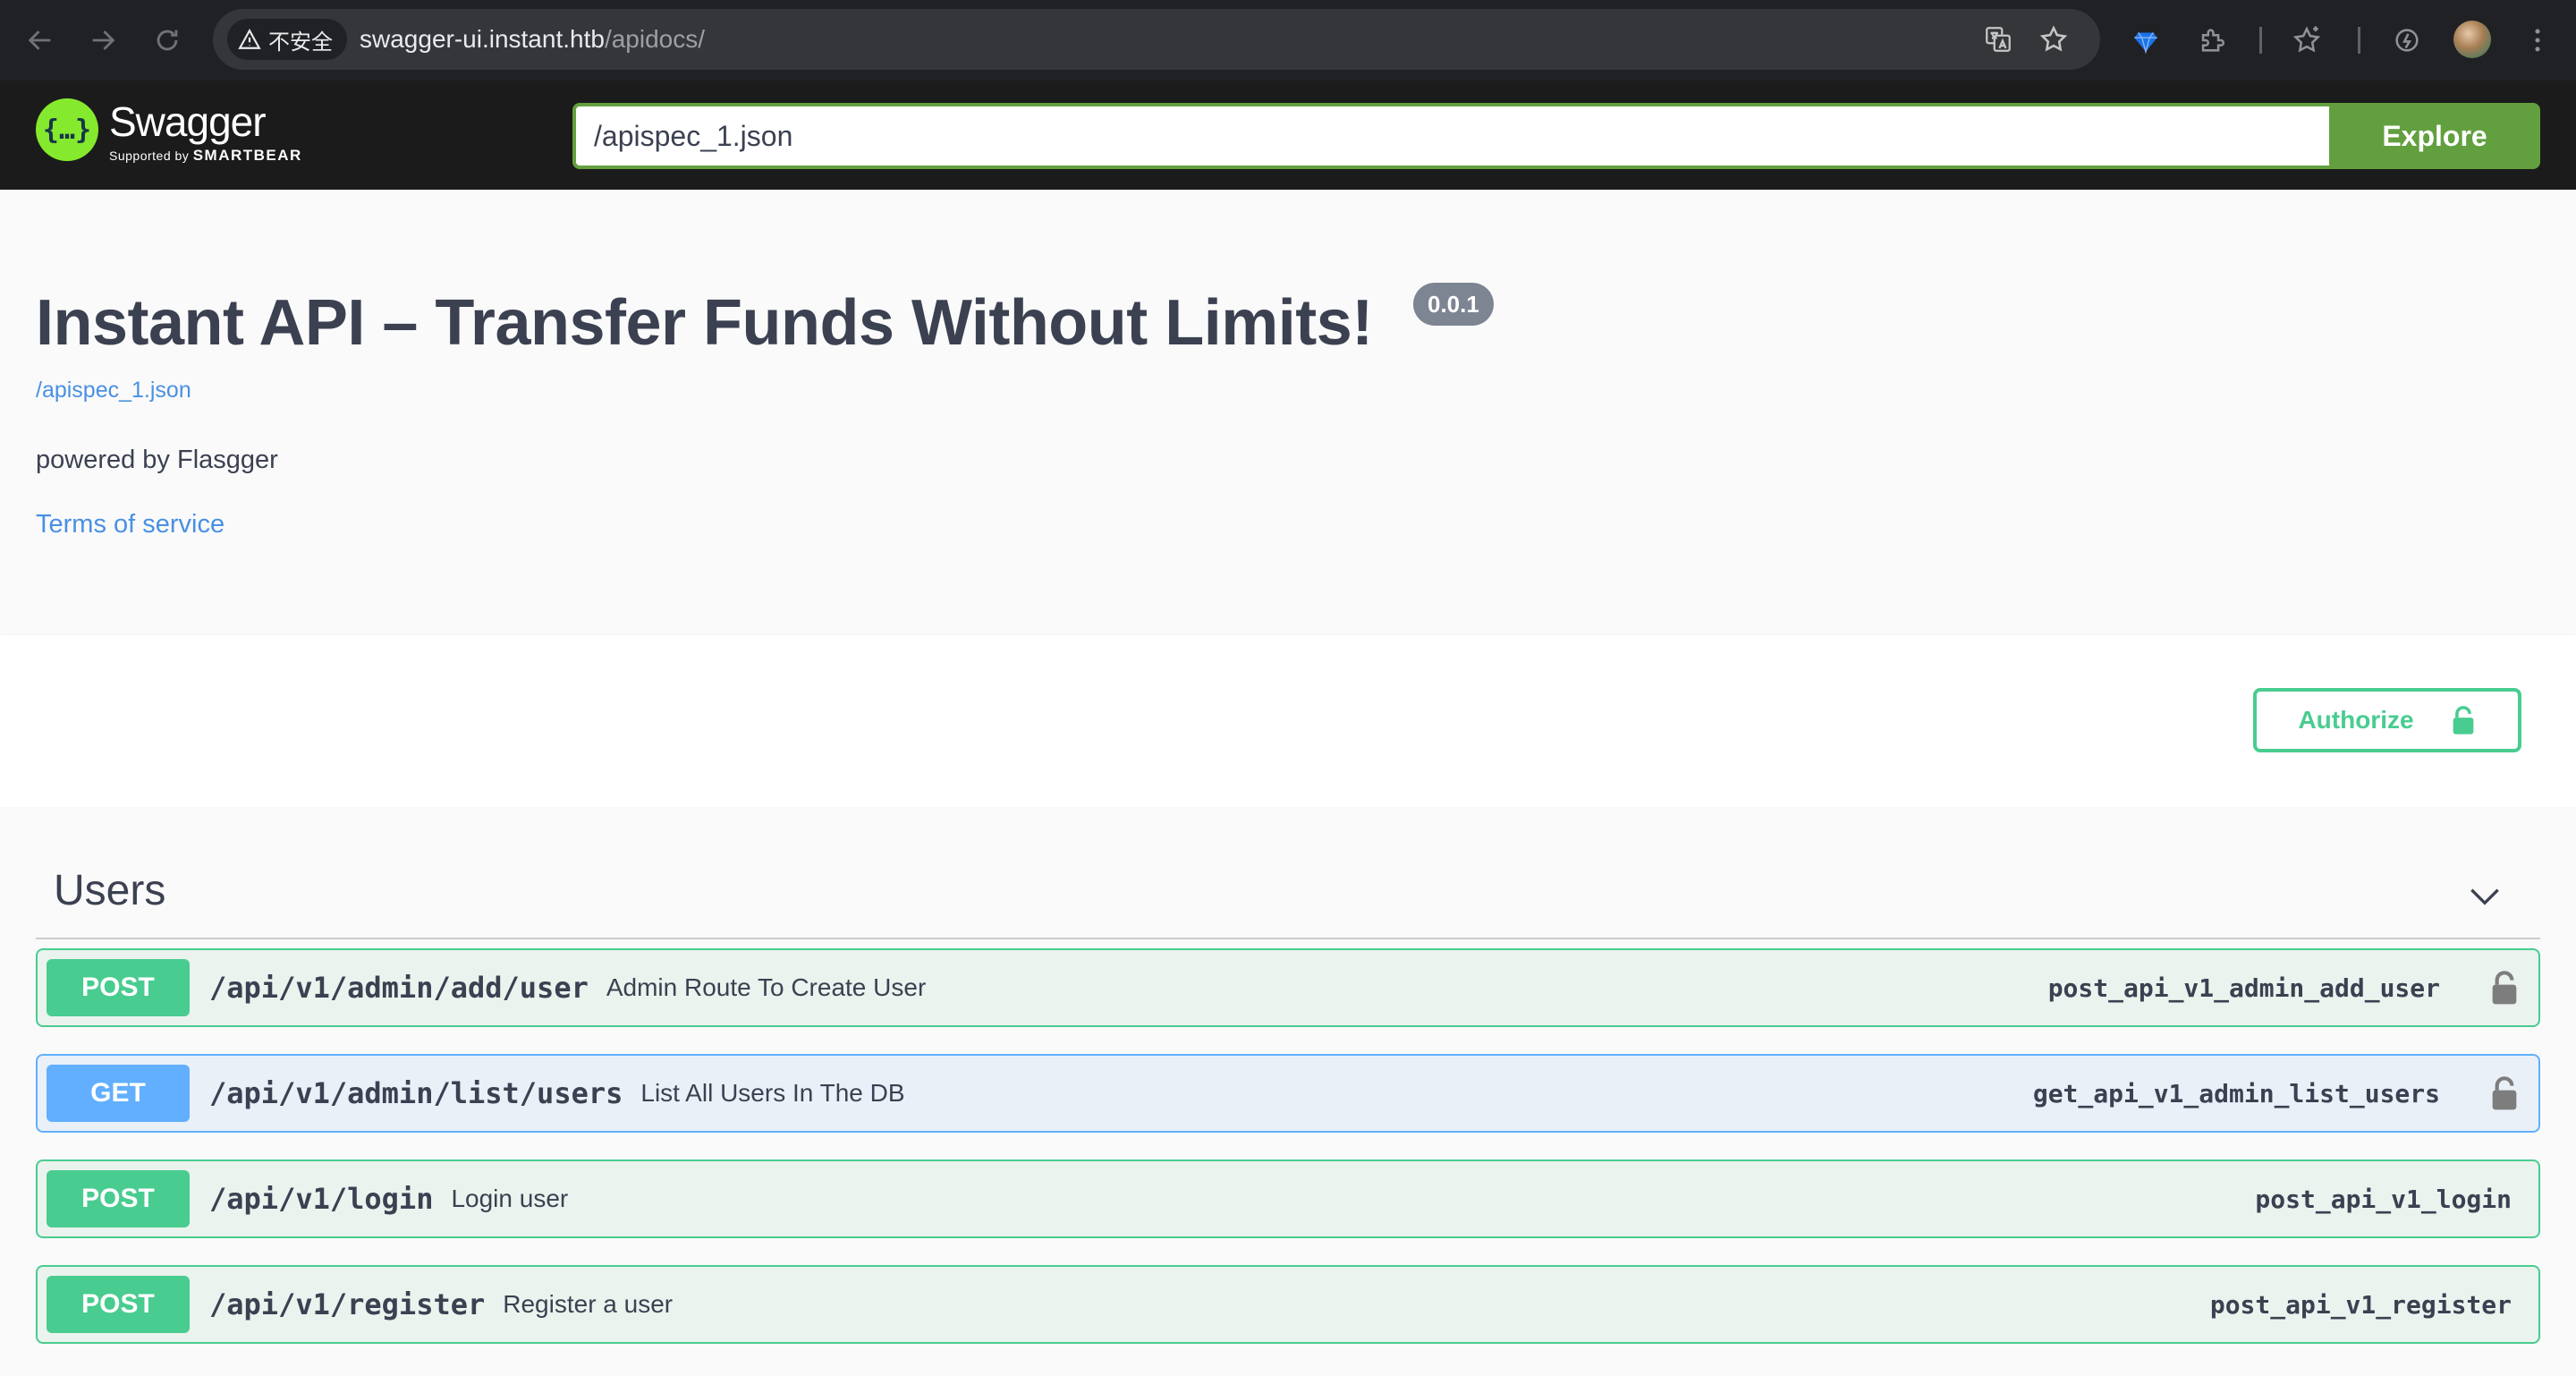 Image resolution: width=2576 pixels, height=1376 pixels. I want to click on translate-icon, so click(1998, 39).